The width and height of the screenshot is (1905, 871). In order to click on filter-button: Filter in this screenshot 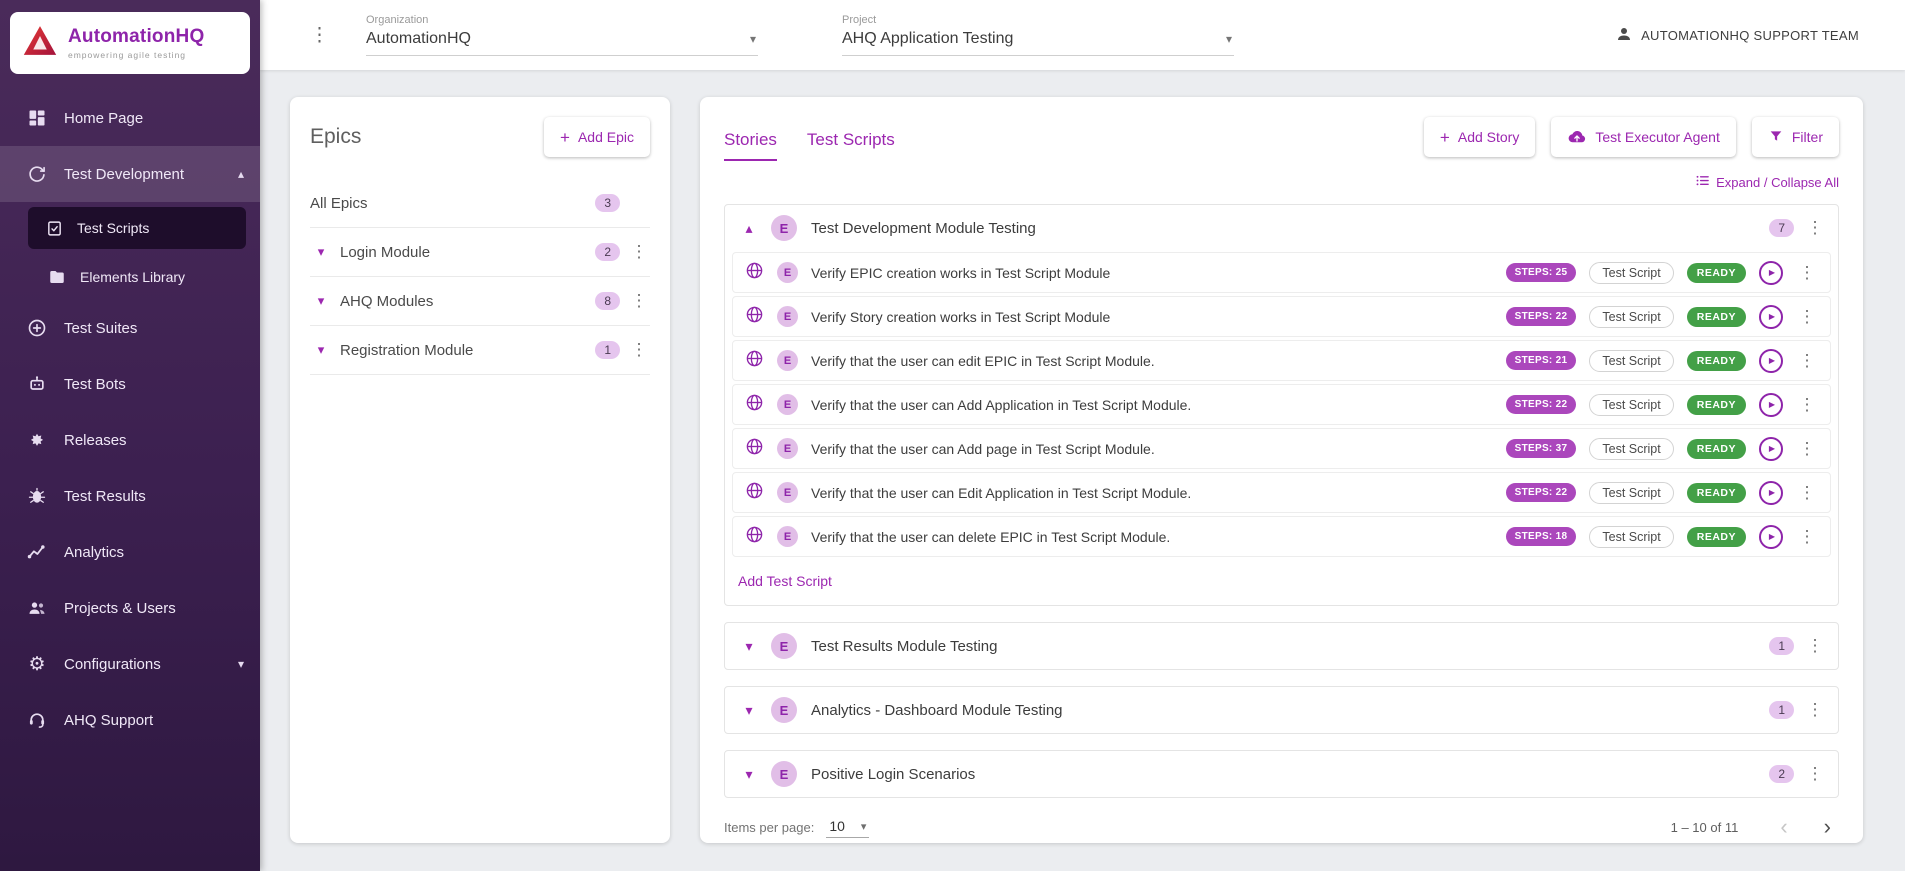, I will do `click(1795, 137)`.